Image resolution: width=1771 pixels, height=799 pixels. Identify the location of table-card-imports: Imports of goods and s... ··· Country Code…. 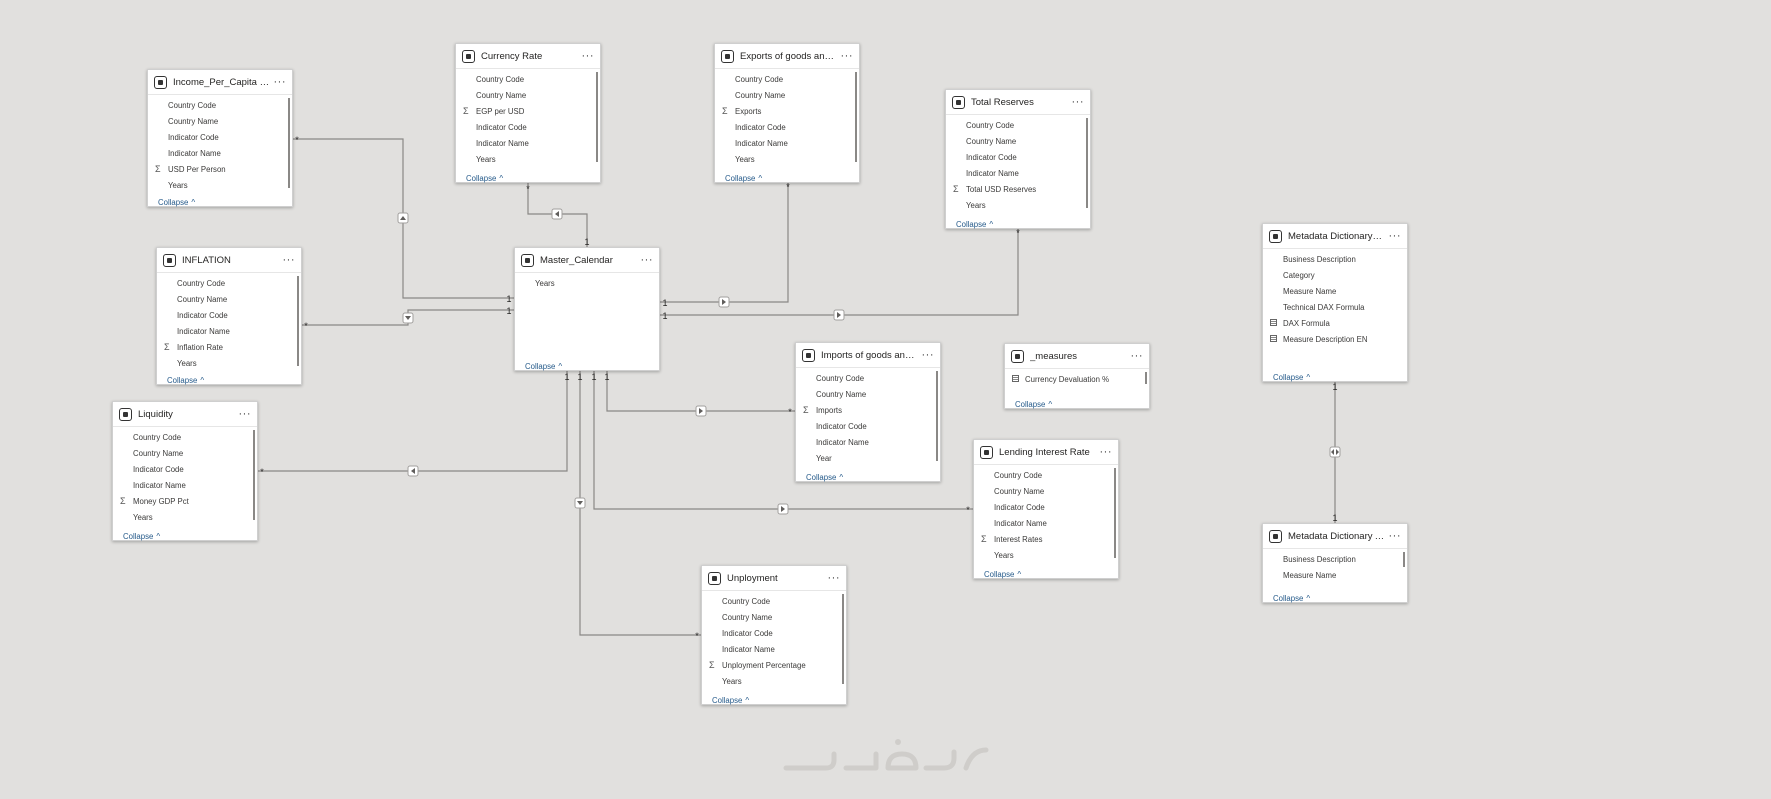
(868, 412).